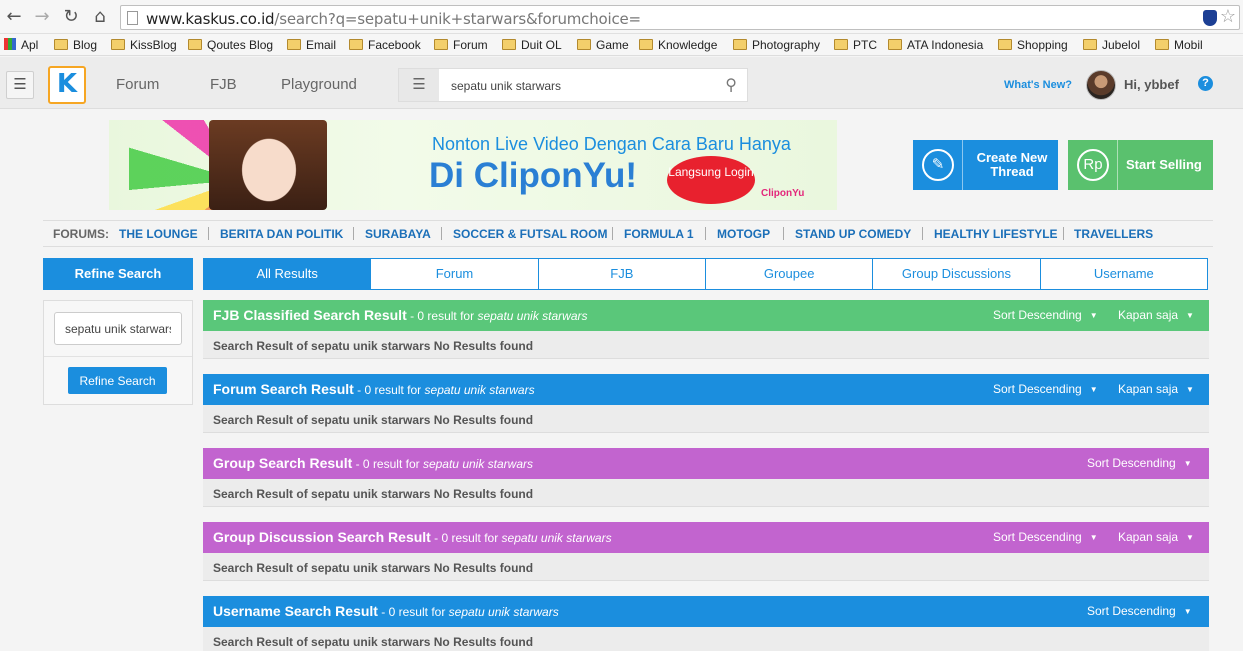 The width and height of the screenshot is (1243, 651). What do you see at coordinates (1205, 83) in the screenshot?
I see `help-icon: ?` at bounding box center [1205, 83].